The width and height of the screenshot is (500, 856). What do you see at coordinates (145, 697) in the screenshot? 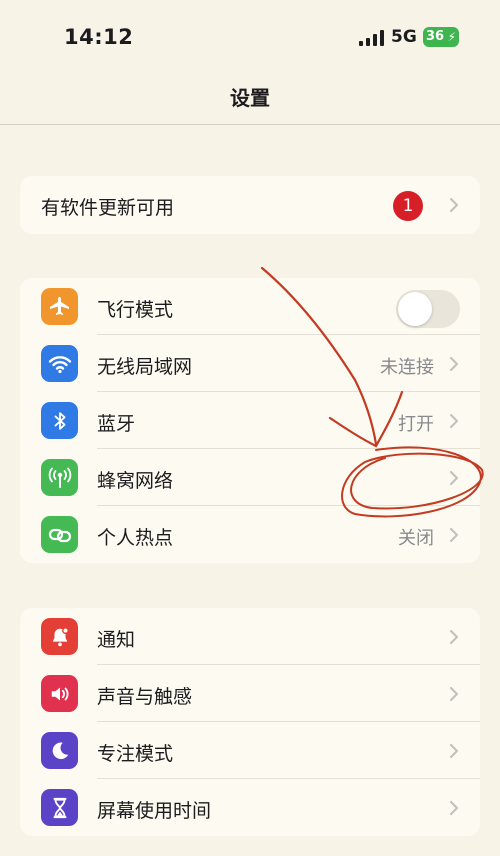
I see `sounds-label: 声音与触感` at bounding box center [145, 697].